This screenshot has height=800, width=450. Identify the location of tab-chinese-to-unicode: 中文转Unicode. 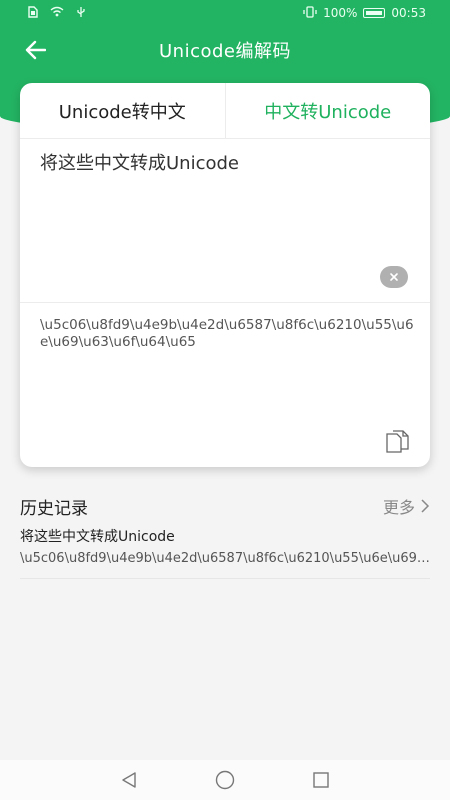
(328, 110).